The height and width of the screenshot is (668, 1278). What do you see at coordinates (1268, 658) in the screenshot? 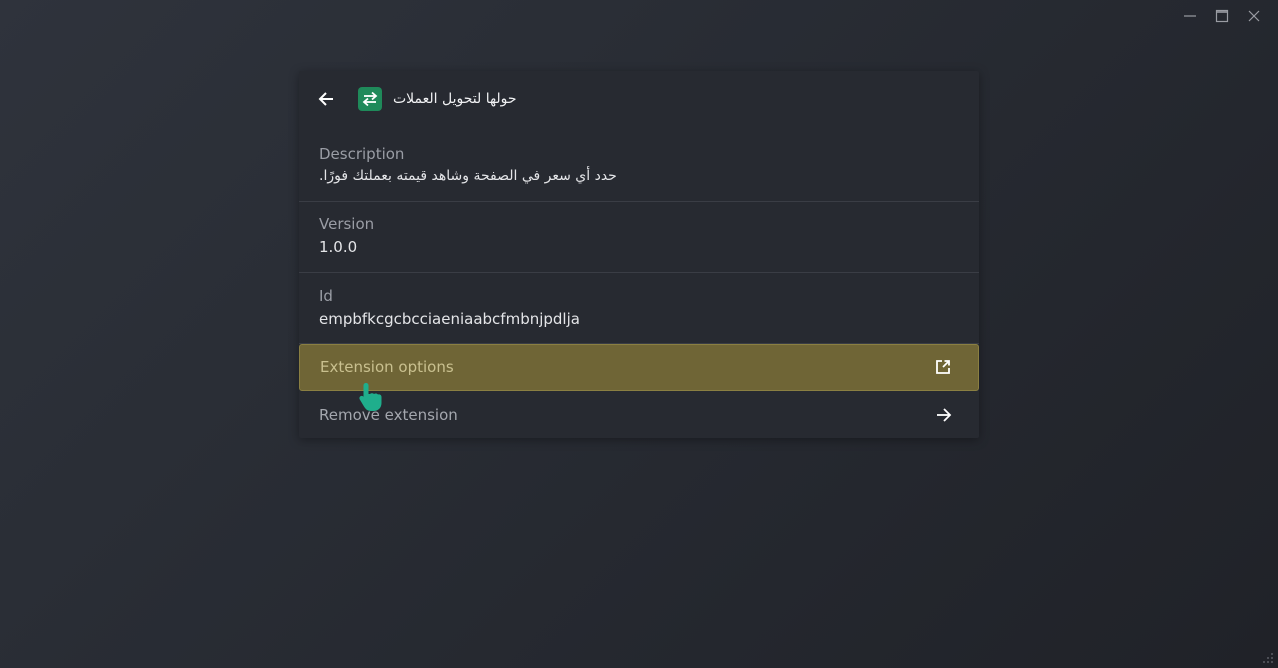
I see `resize-grip-icon` at bounding box center [1268, 658].